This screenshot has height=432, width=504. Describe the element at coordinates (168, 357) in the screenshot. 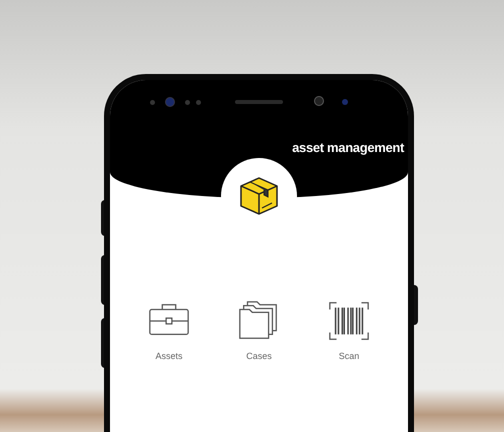

I see `menu-label: Assets` at that location.